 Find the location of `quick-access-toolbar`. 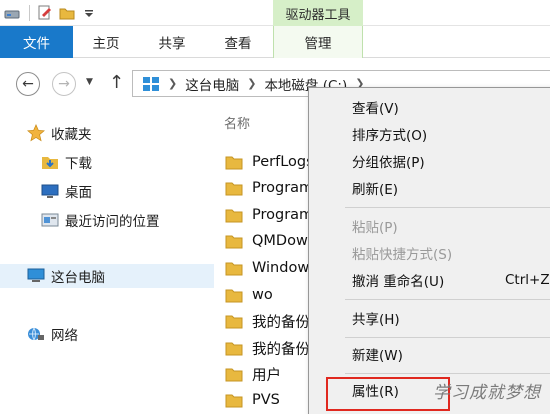

quick-access-toolbar is located at coordinates (51, 13).